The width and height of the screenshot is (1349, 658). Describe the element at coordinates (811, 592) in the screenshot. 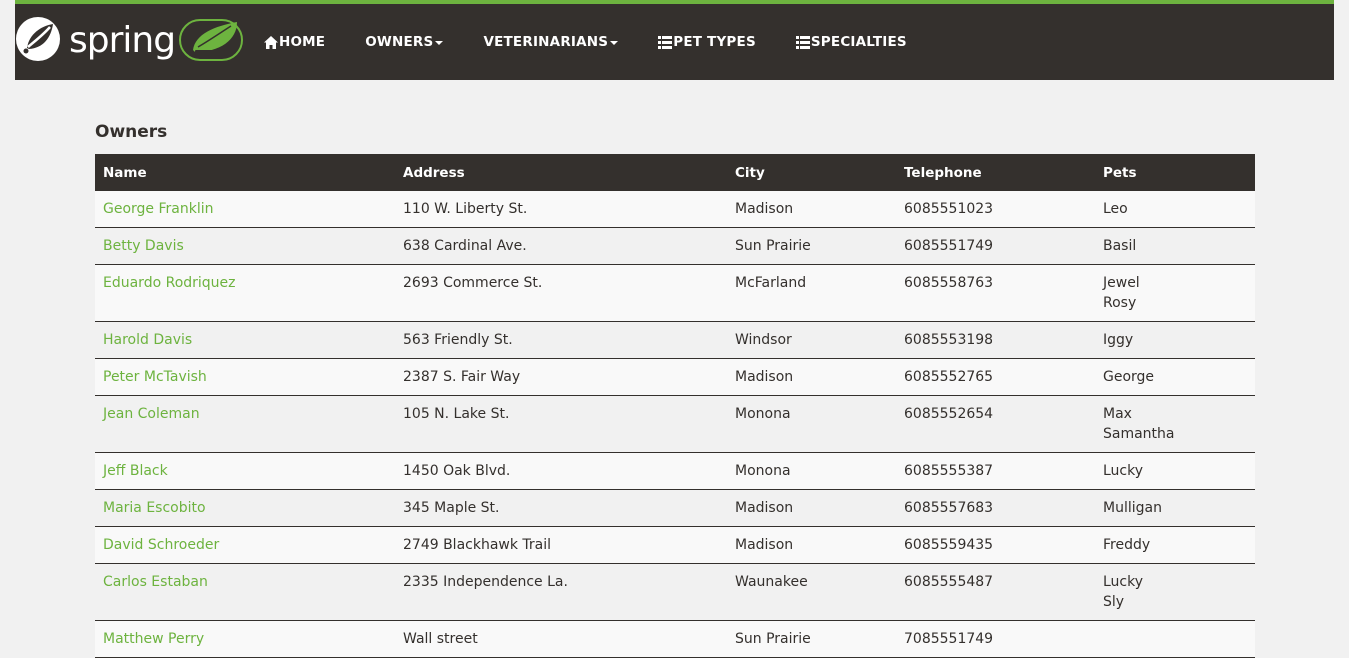

I see `cell-city: Waunakee` at that location.